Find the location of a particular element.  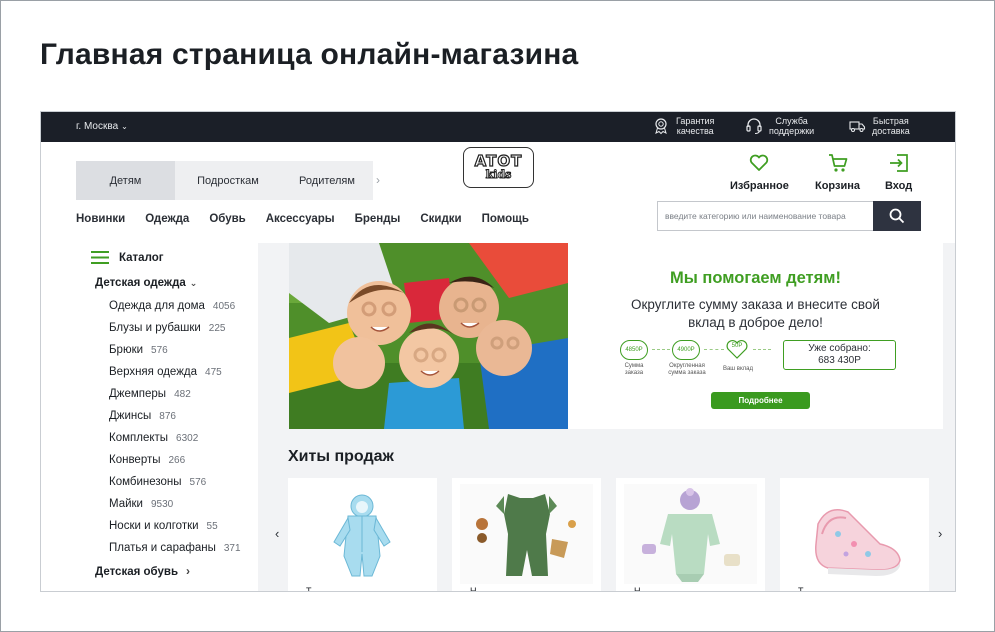

product-image-romper is located at coordinates (526, 534).